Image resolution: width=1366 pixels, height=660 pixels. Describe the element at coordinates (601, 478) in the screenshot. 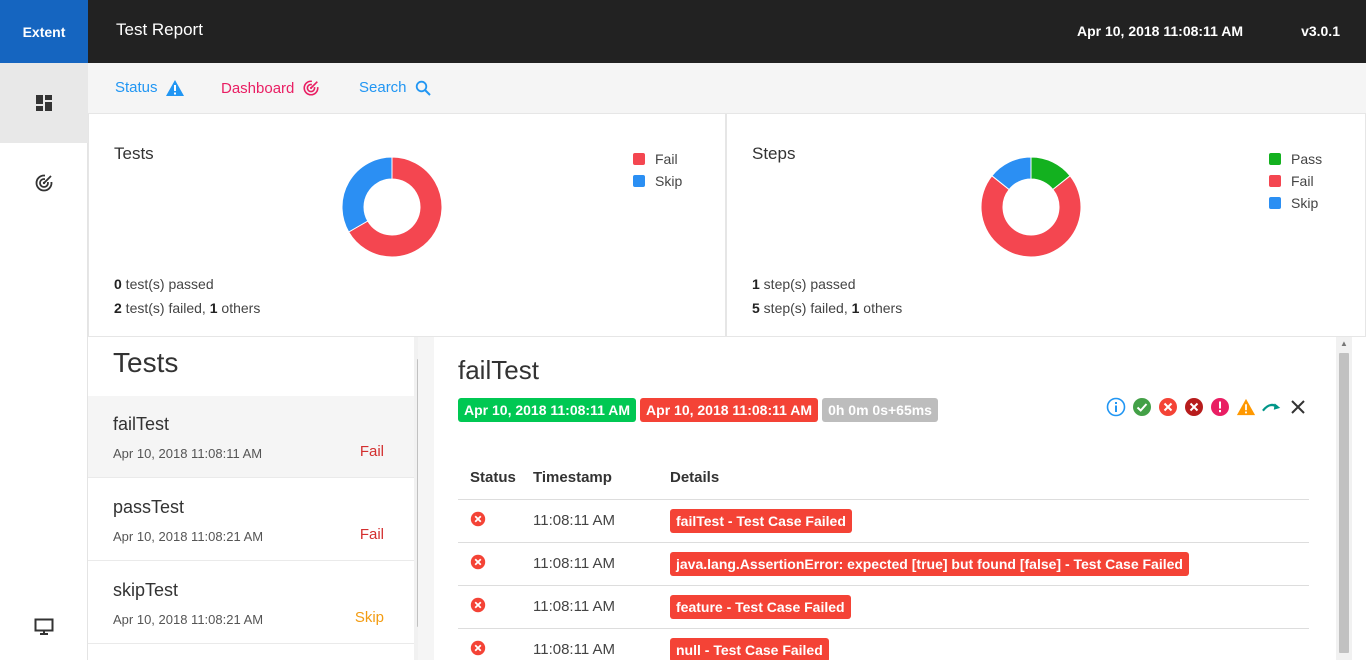

I see `header-timestamp: Timestamp` at that location.